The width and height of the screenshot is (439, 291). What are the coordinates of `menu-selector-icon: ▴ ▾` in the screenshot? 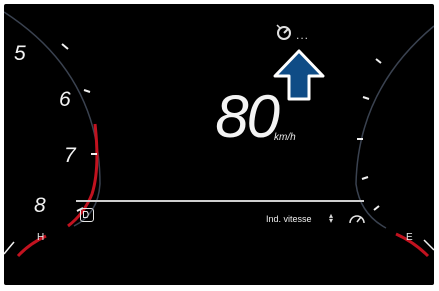 It's located at (331, 218).